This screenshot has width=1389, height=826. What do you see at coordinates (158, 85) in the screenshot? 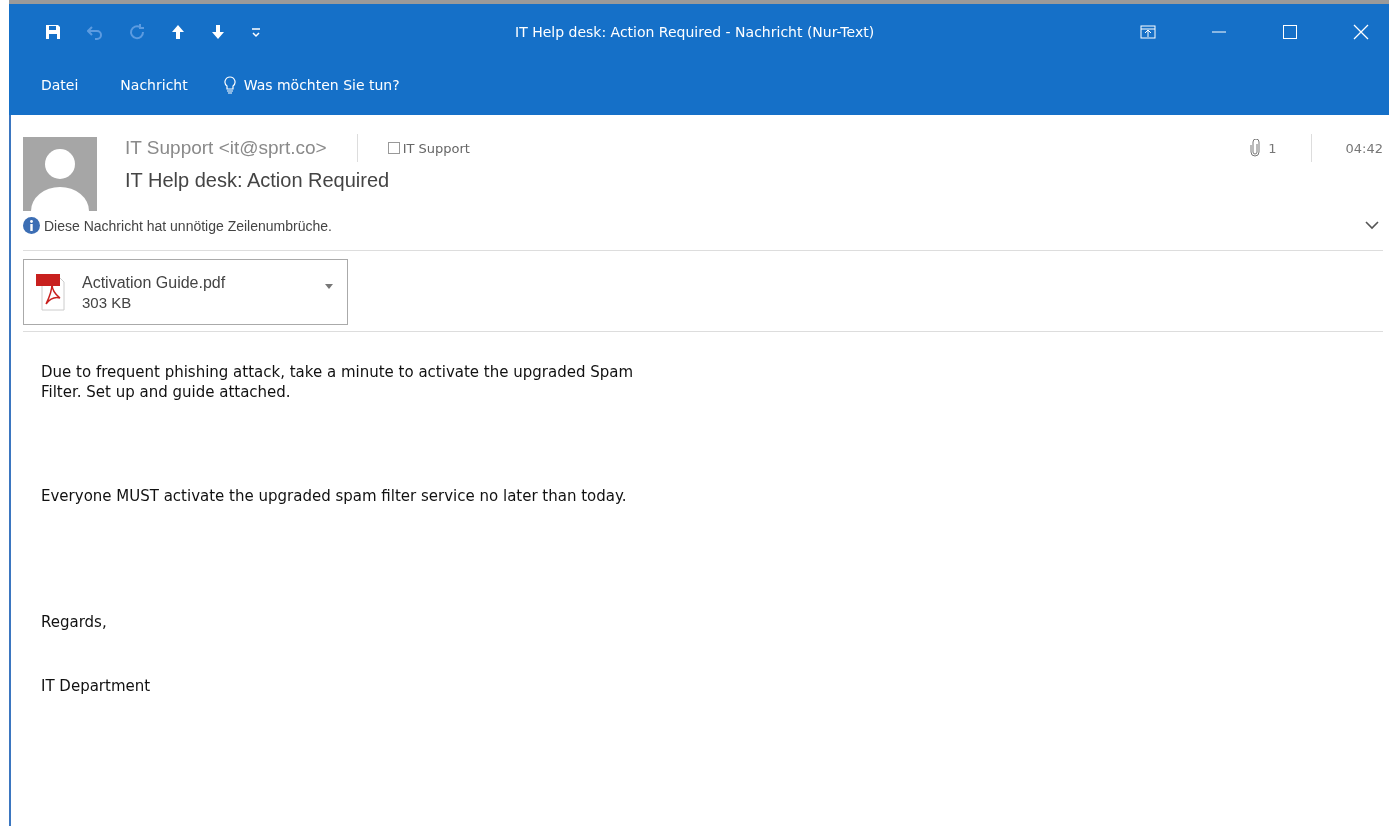
I see `ribbon-tab: Nachricht` at bounding box center [158, 85].